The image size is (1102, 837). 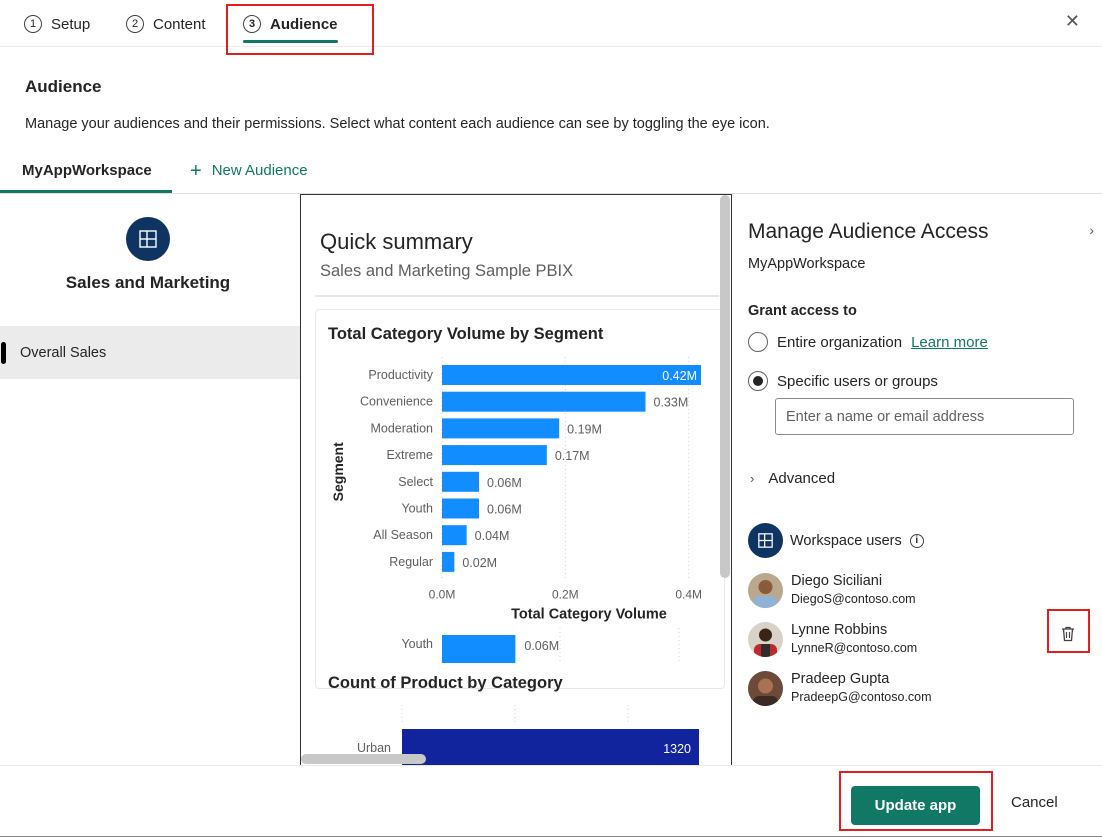 What do you see at coordinates (492, 536) in the screenshot?
I see `data-label: 0.04M` at bounding box center [492, 536].